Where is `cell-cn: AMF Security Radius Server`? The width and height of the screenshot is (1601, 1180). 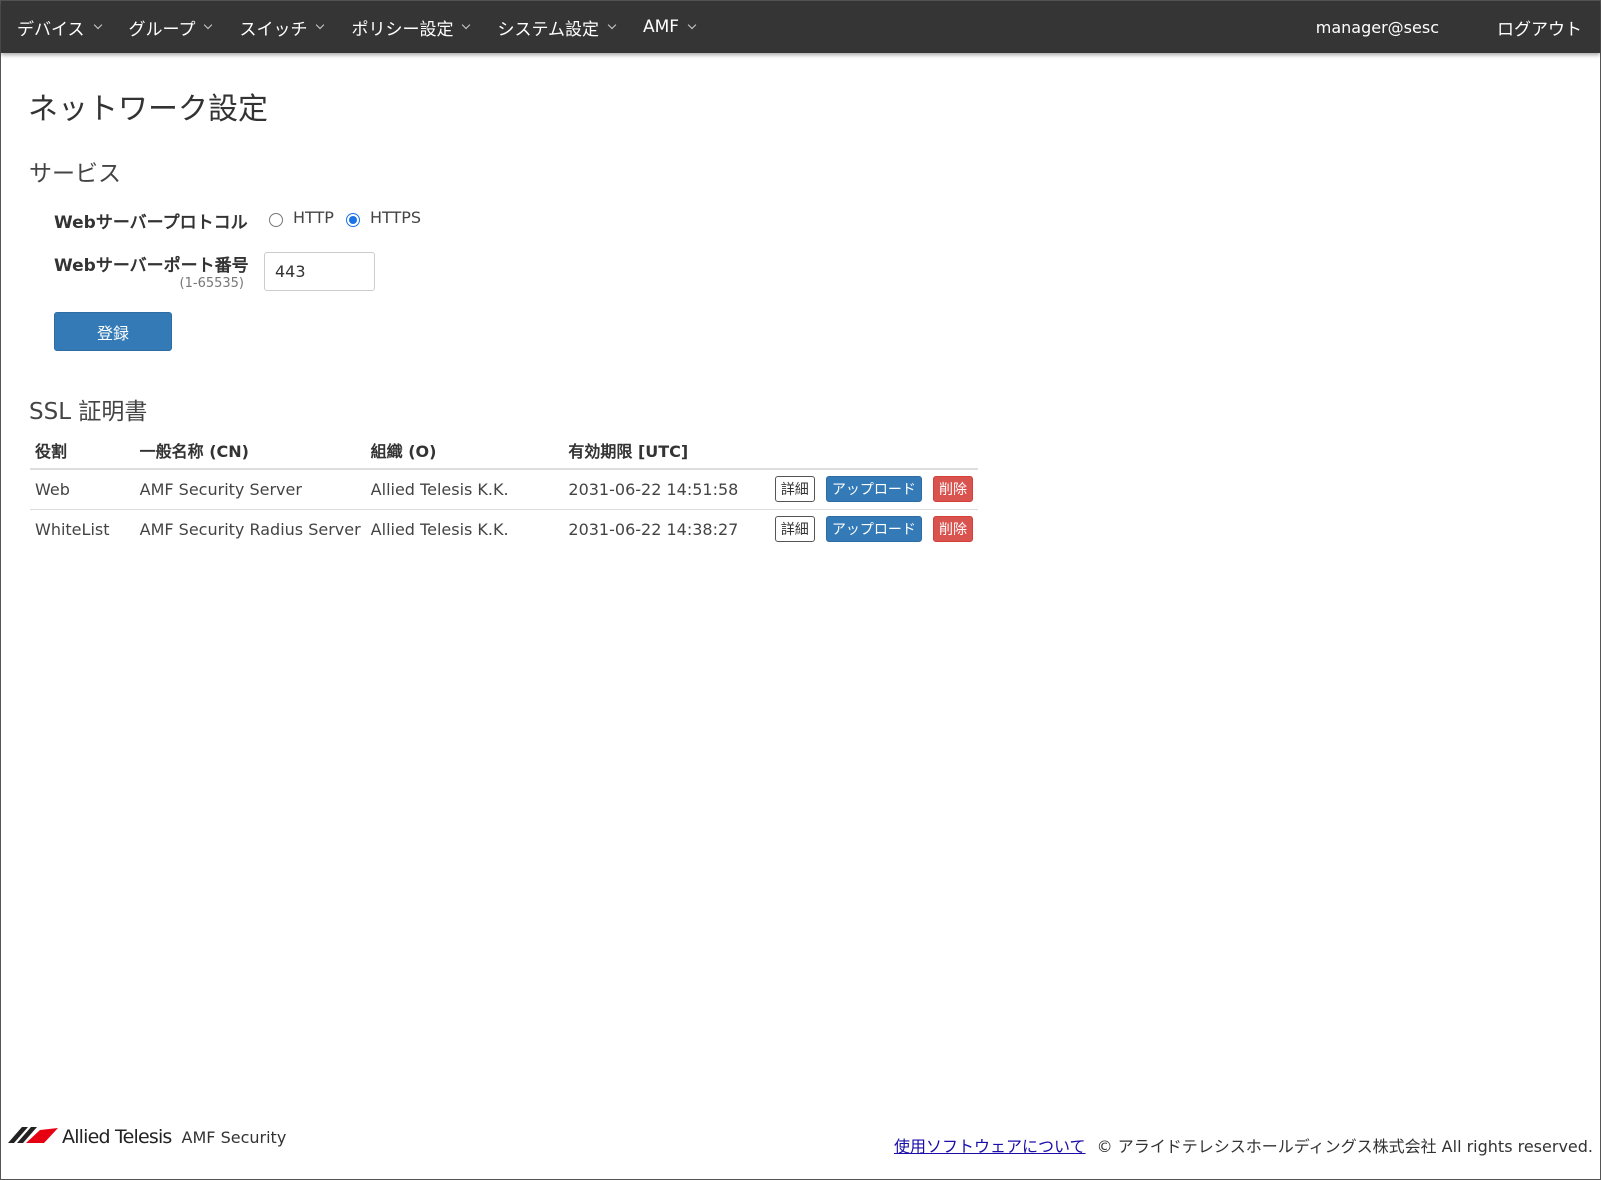
cell-cn: AMF Security Radius Server is located at coordinates (250, 529).